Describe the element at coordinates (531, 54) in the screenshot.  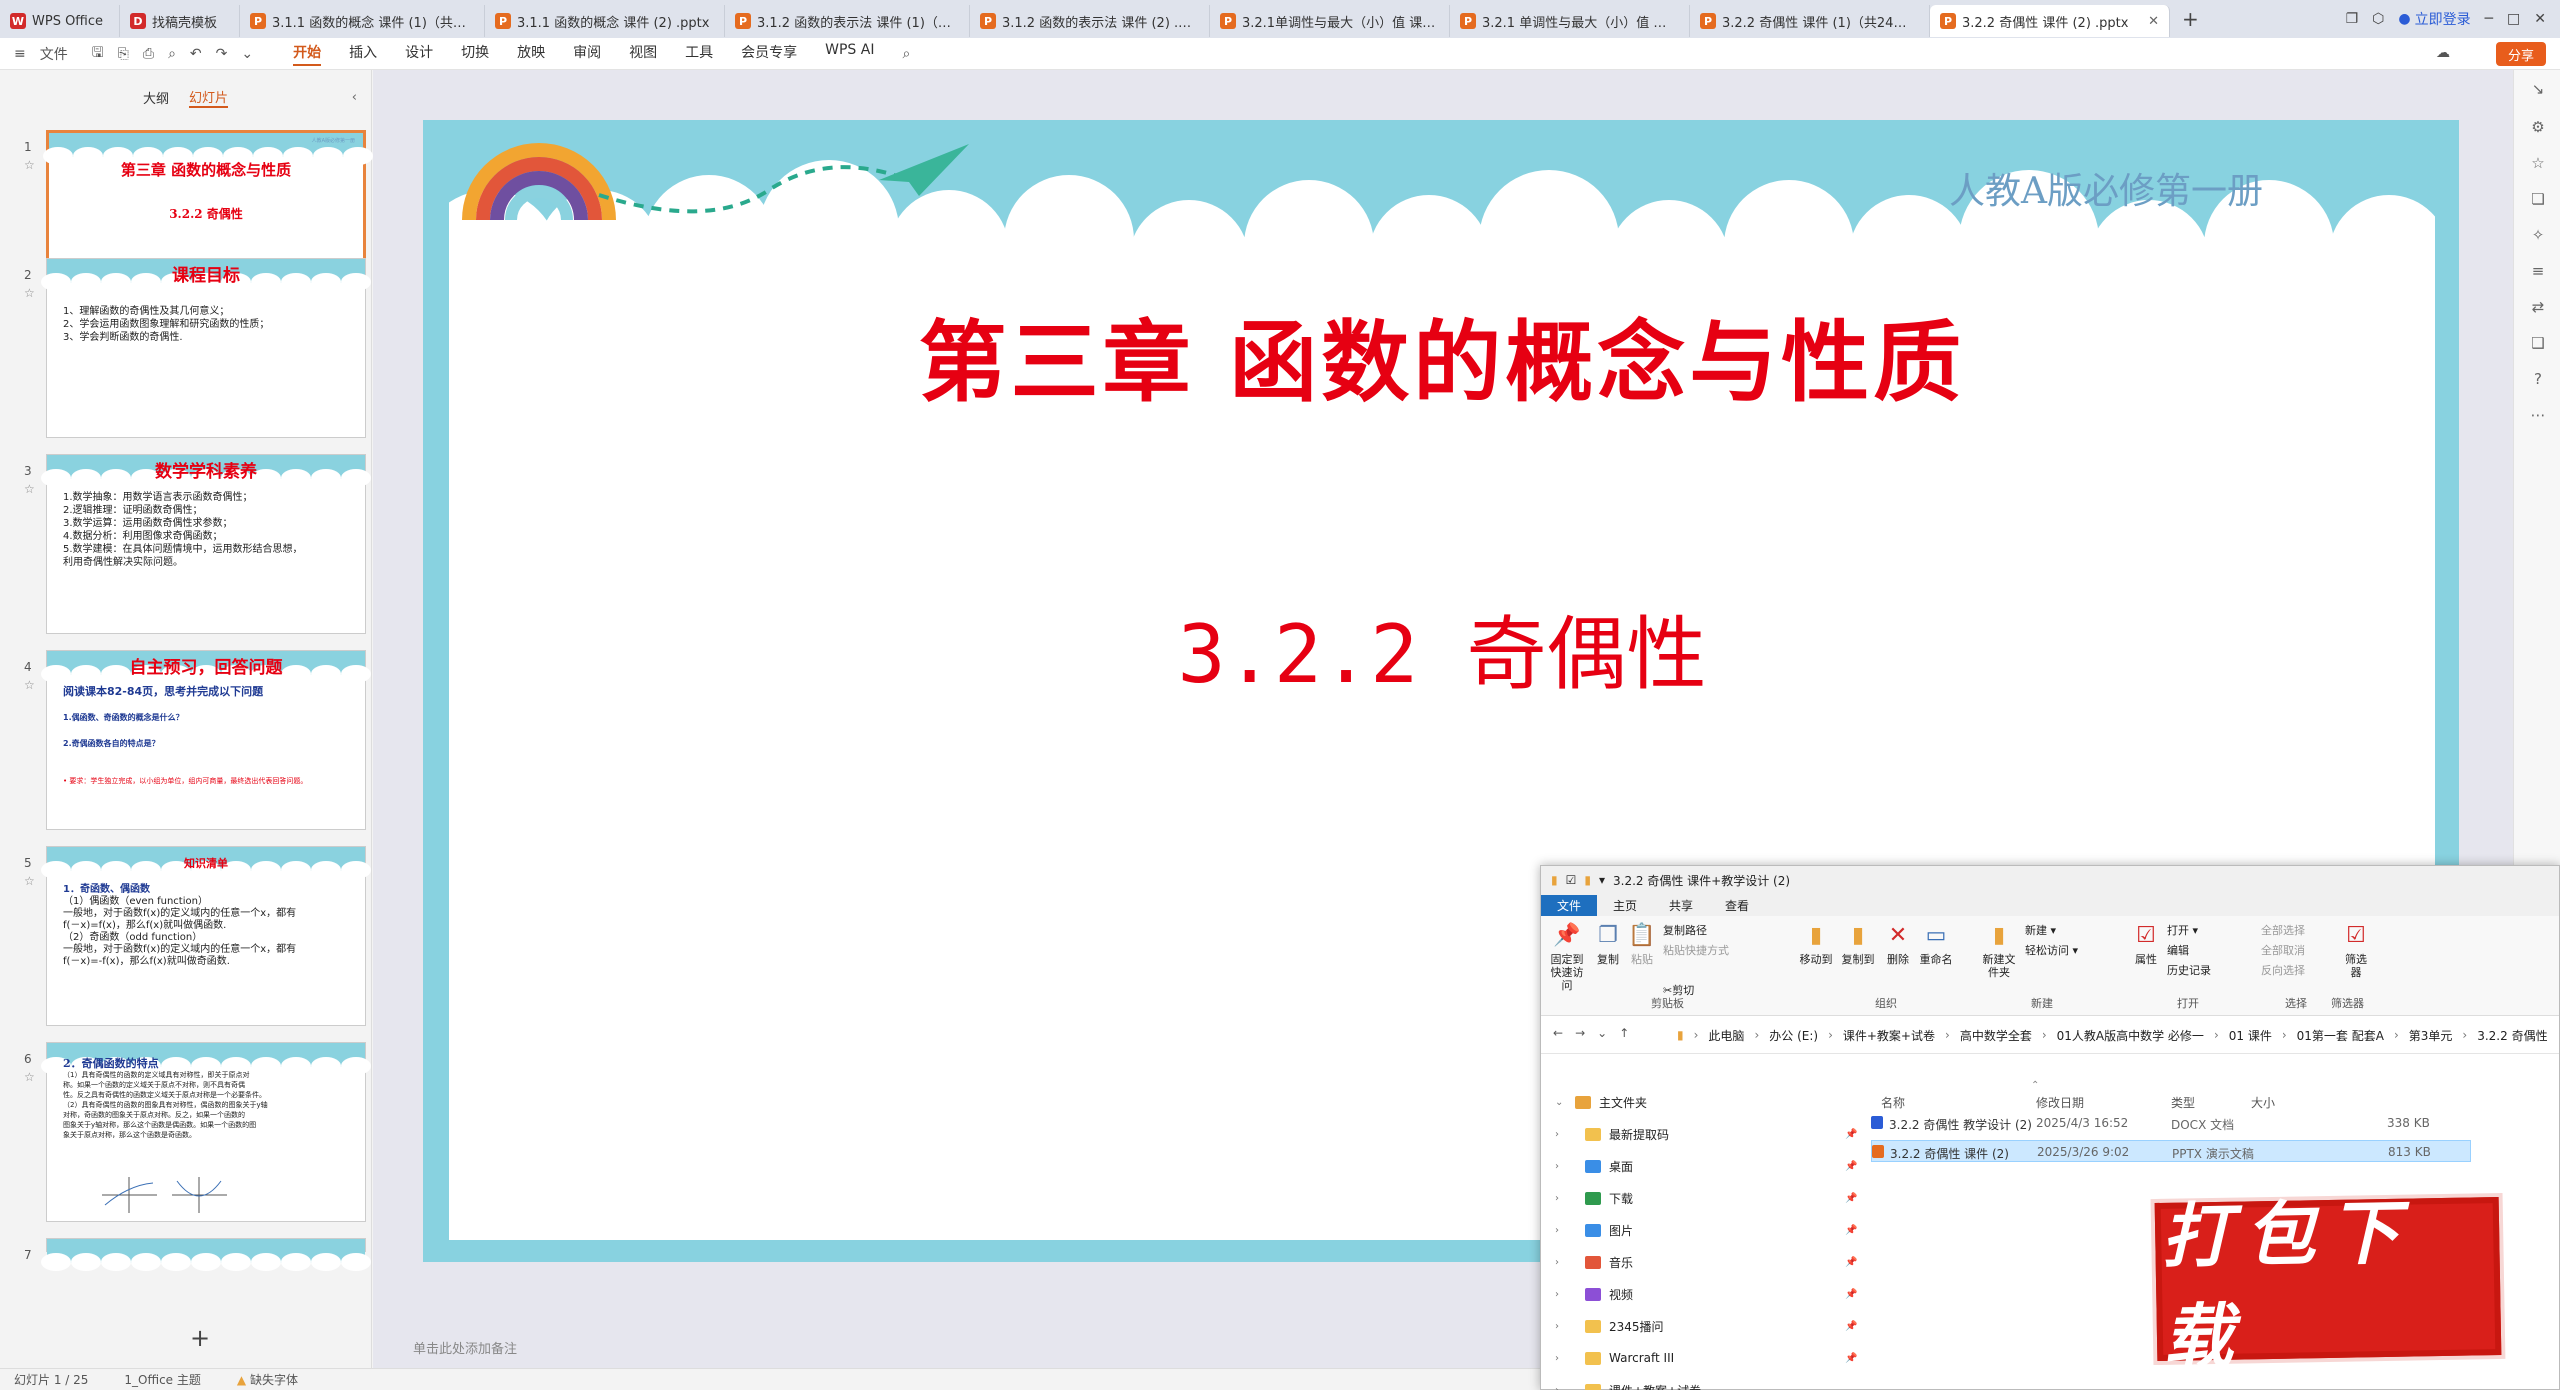
I see `ribbon-tab: 放映` at that location.